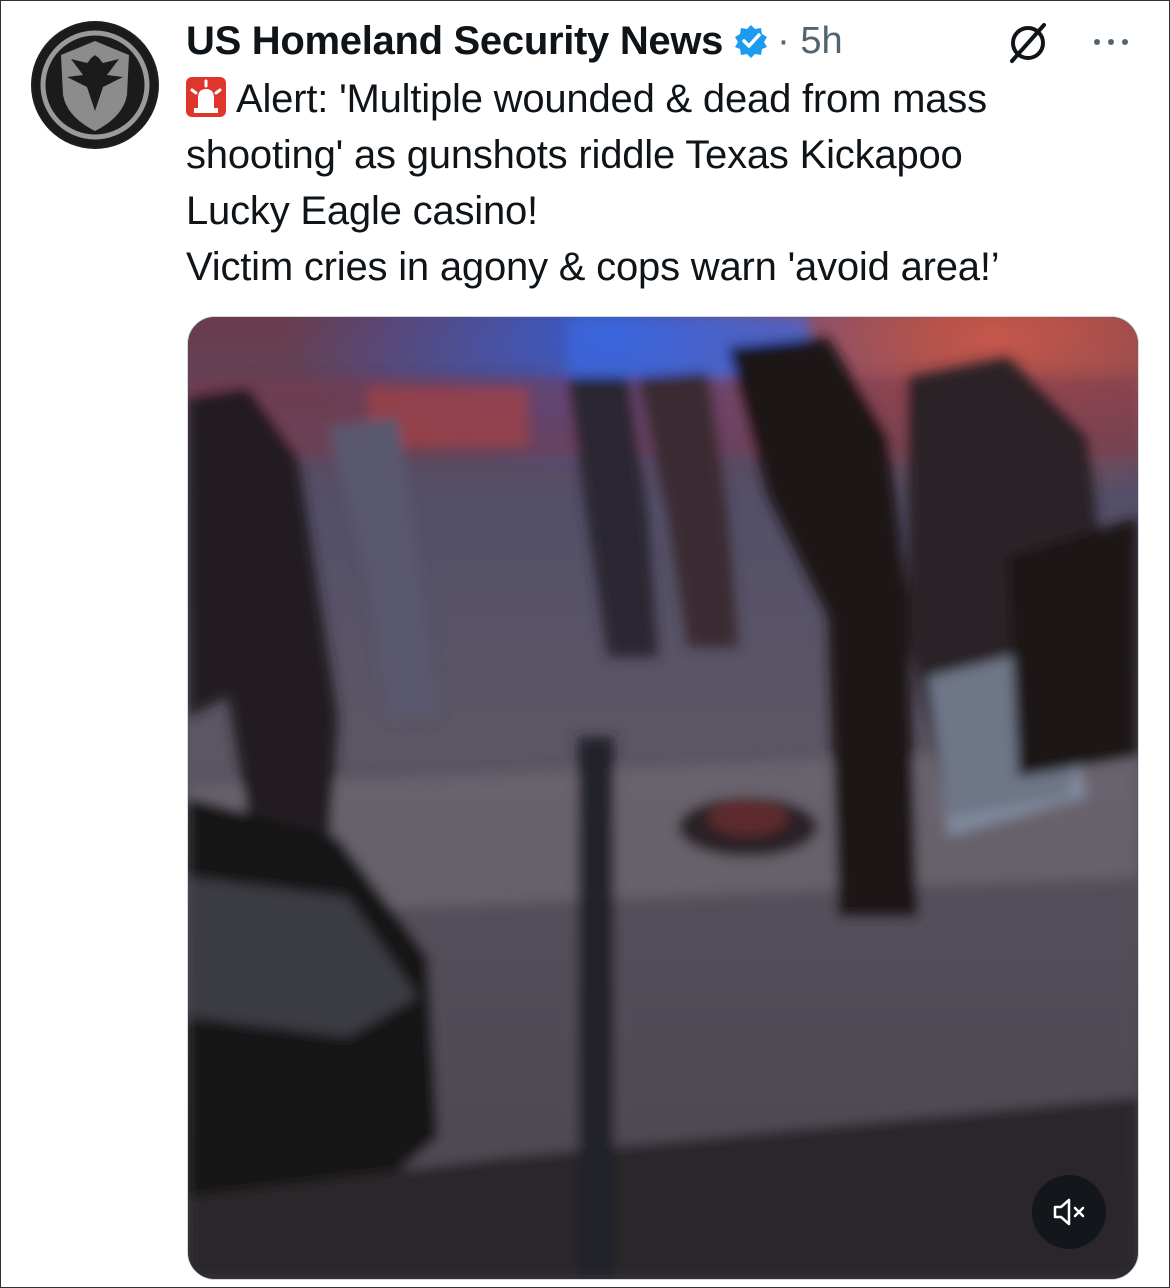 The width and height of the screenshot is (1170, 1288). Describe the element at coordinates (1111, 42) in the screenshot. I see `more-icon` at that location.